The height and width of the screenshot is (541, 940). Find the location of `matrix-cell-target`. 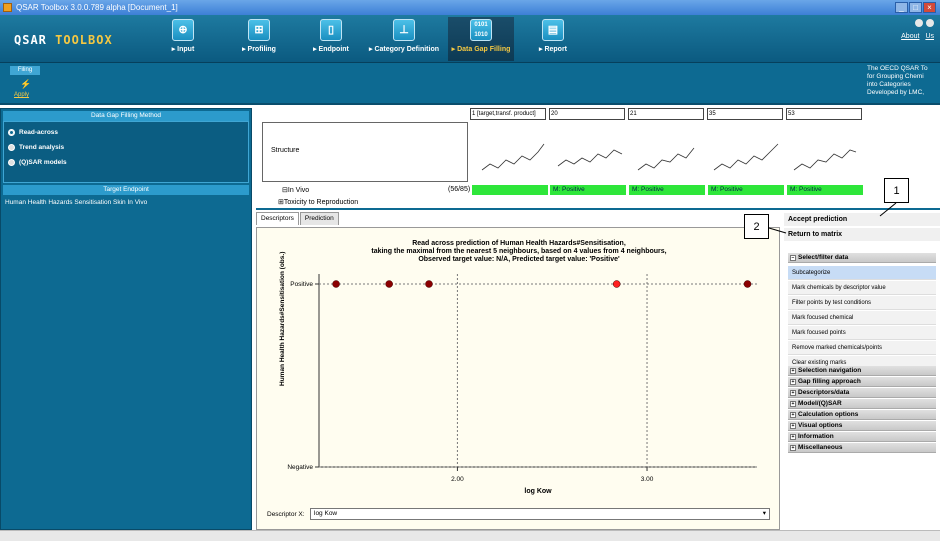

matrix-cell-target is located at coordinates (510, 190).